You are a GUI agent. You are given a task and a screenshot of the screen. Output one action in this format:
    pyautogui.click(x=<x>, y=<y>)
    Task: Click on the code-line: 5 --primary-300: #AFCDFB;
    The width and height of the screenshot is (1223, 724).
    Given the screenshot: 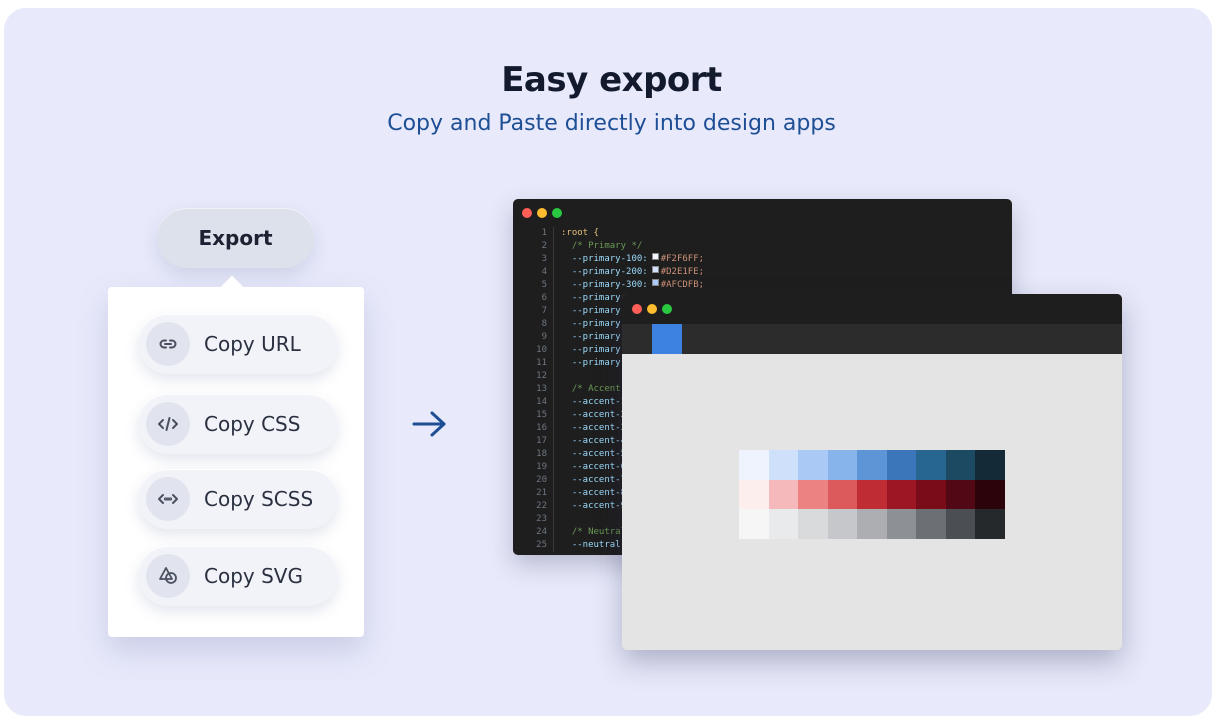 What is the action you would take?
    pyautogui.click(x=762, y=285)
    